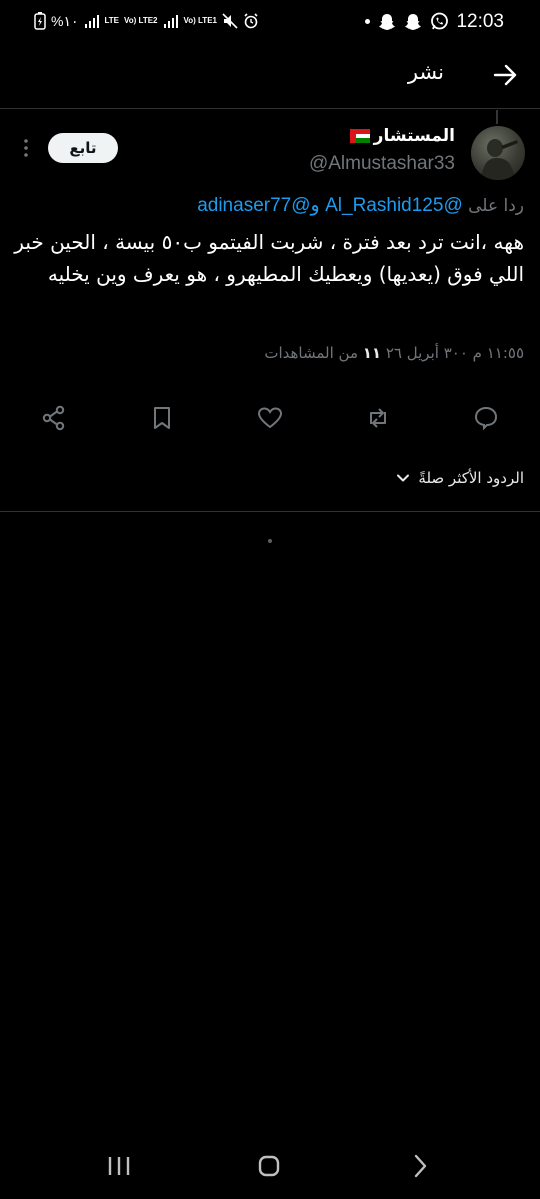 This screenshot has width=540, height=1199. I want to click on status-icons-left: %١٠ LTE Vo) LTE2 Vo) LTE1, so click(146, 21).